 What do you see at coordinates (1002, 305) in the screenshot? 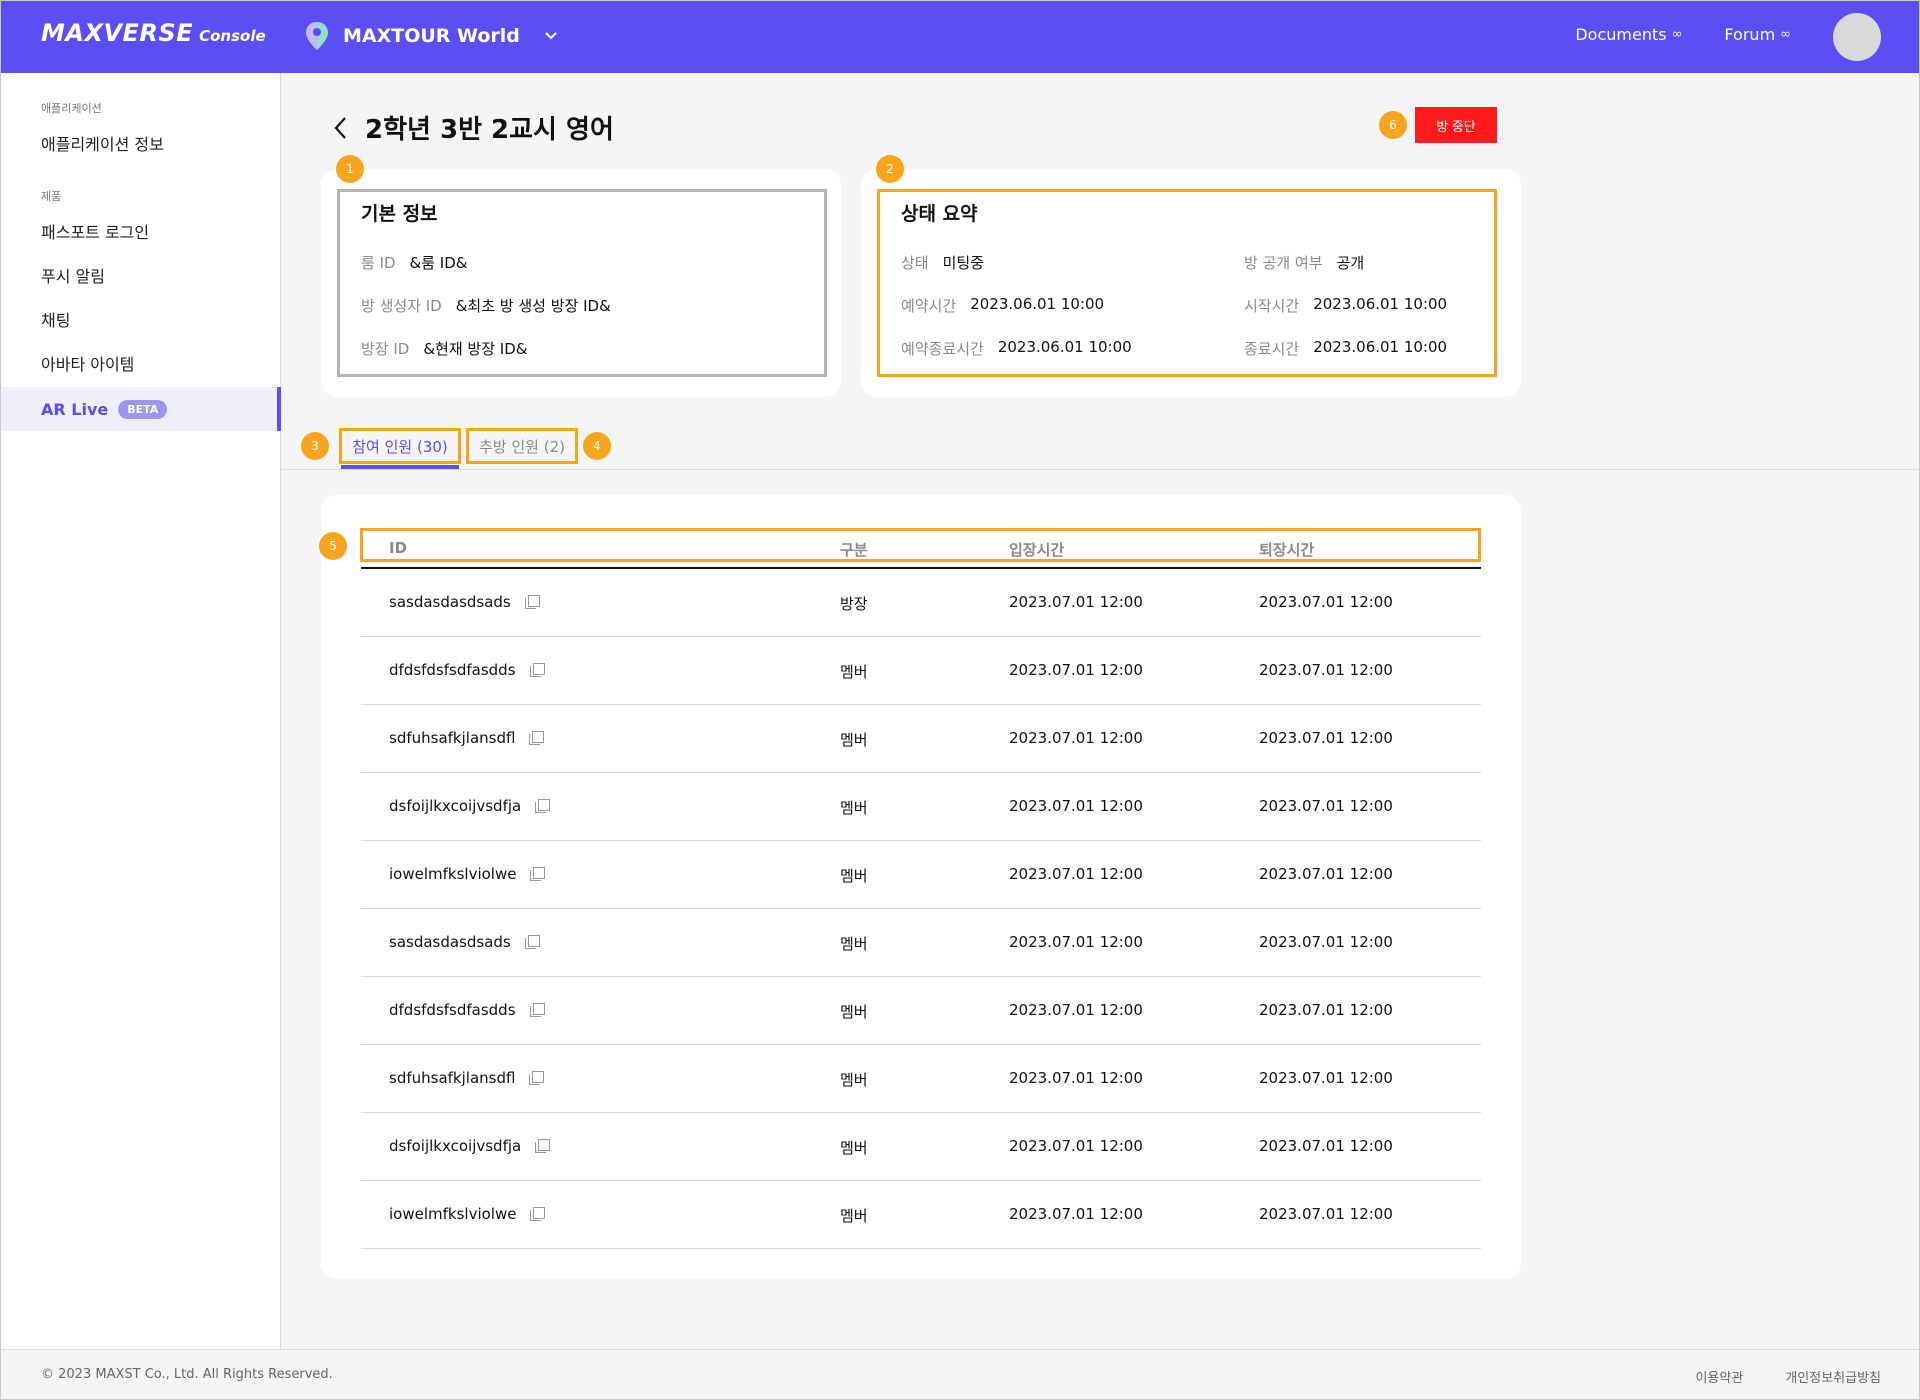
I see `reserved-time-field: 예약시간 2023.06.01 10:00` at bounding box center [1002, 305].